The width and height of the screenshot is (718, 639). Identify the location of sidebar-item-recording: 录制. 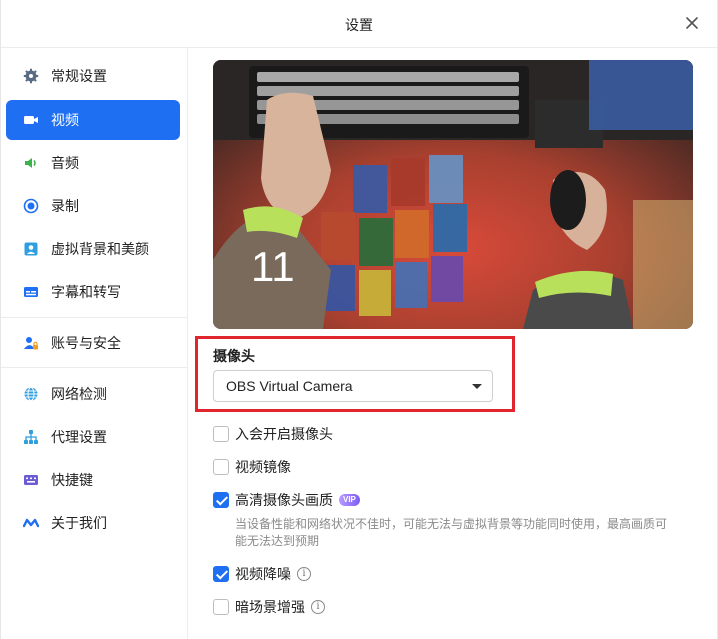
(93, 206).